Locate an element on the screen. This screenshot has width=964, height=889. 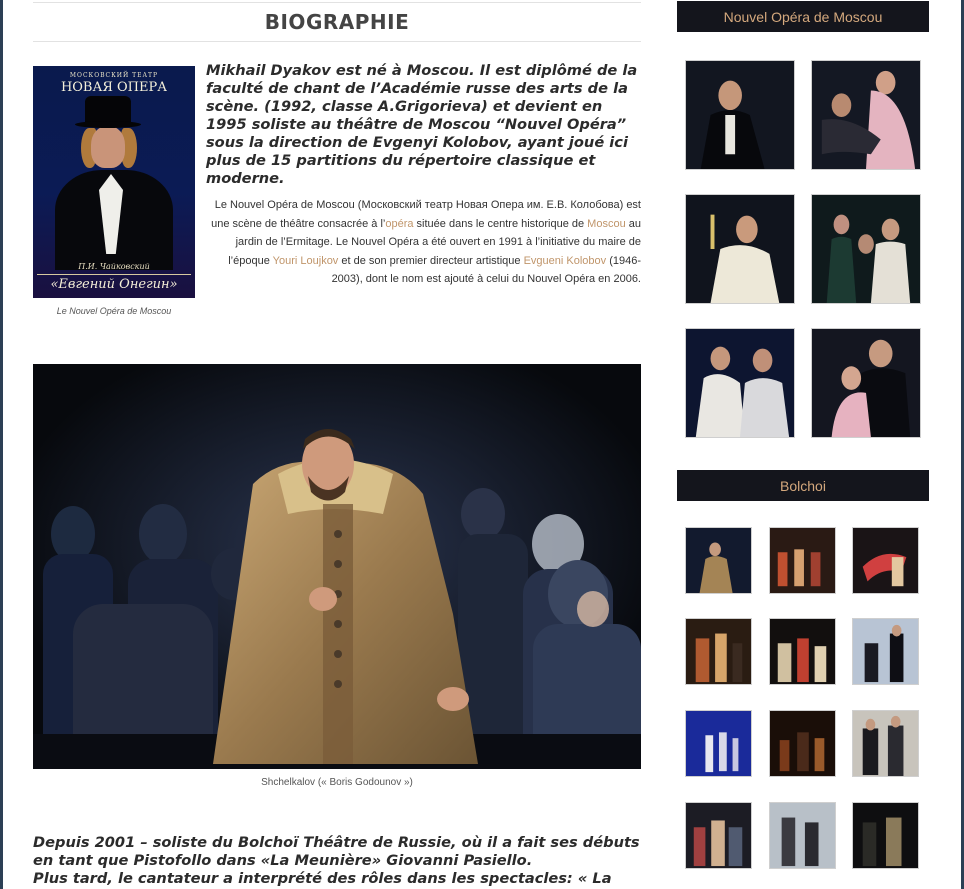
poster-theatre-title: НОВАЯ ОПЕРА is located at coordinates (114, 87).